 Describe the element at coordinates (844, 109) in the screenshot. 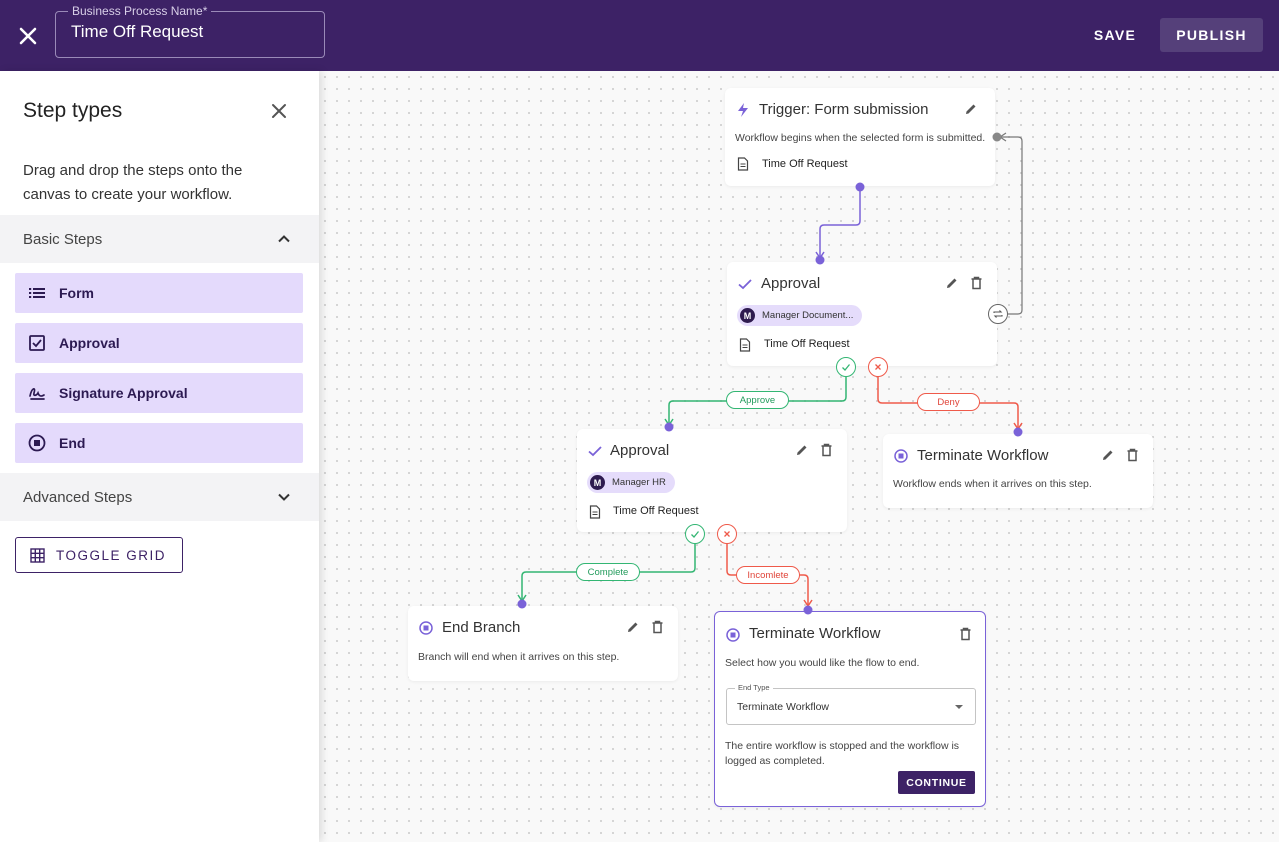

I see `node-title: Trigger: Form submission` at that location.